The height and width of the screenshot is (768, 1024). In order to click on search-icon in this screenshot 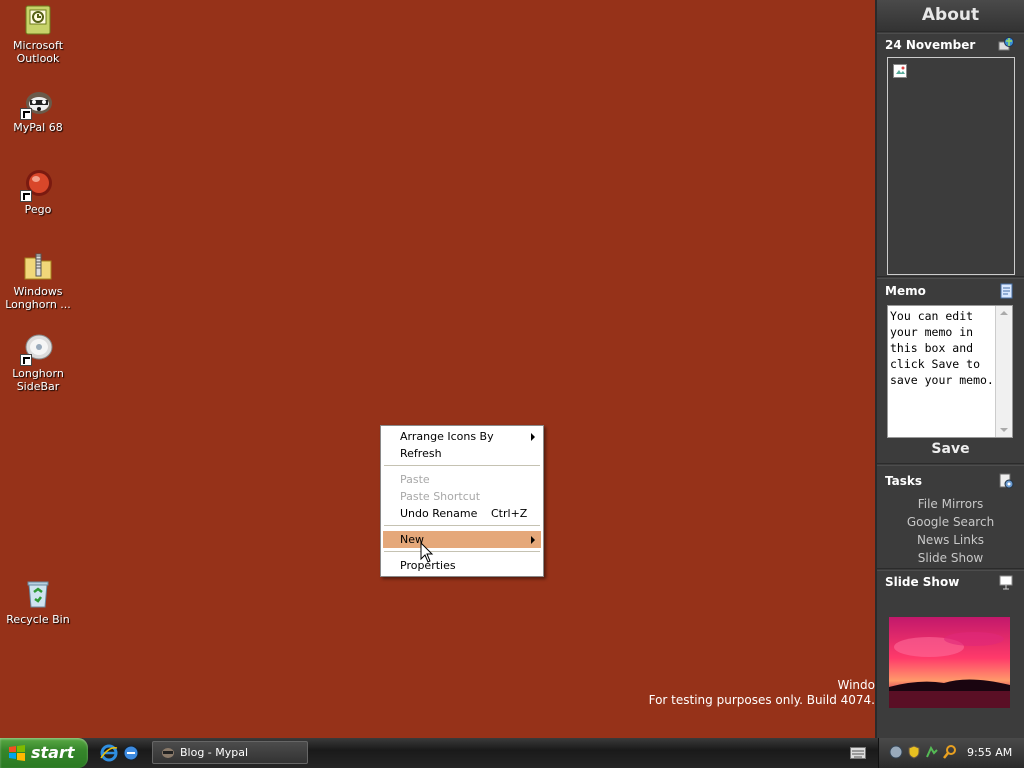, I will do `click(950, 753)`.